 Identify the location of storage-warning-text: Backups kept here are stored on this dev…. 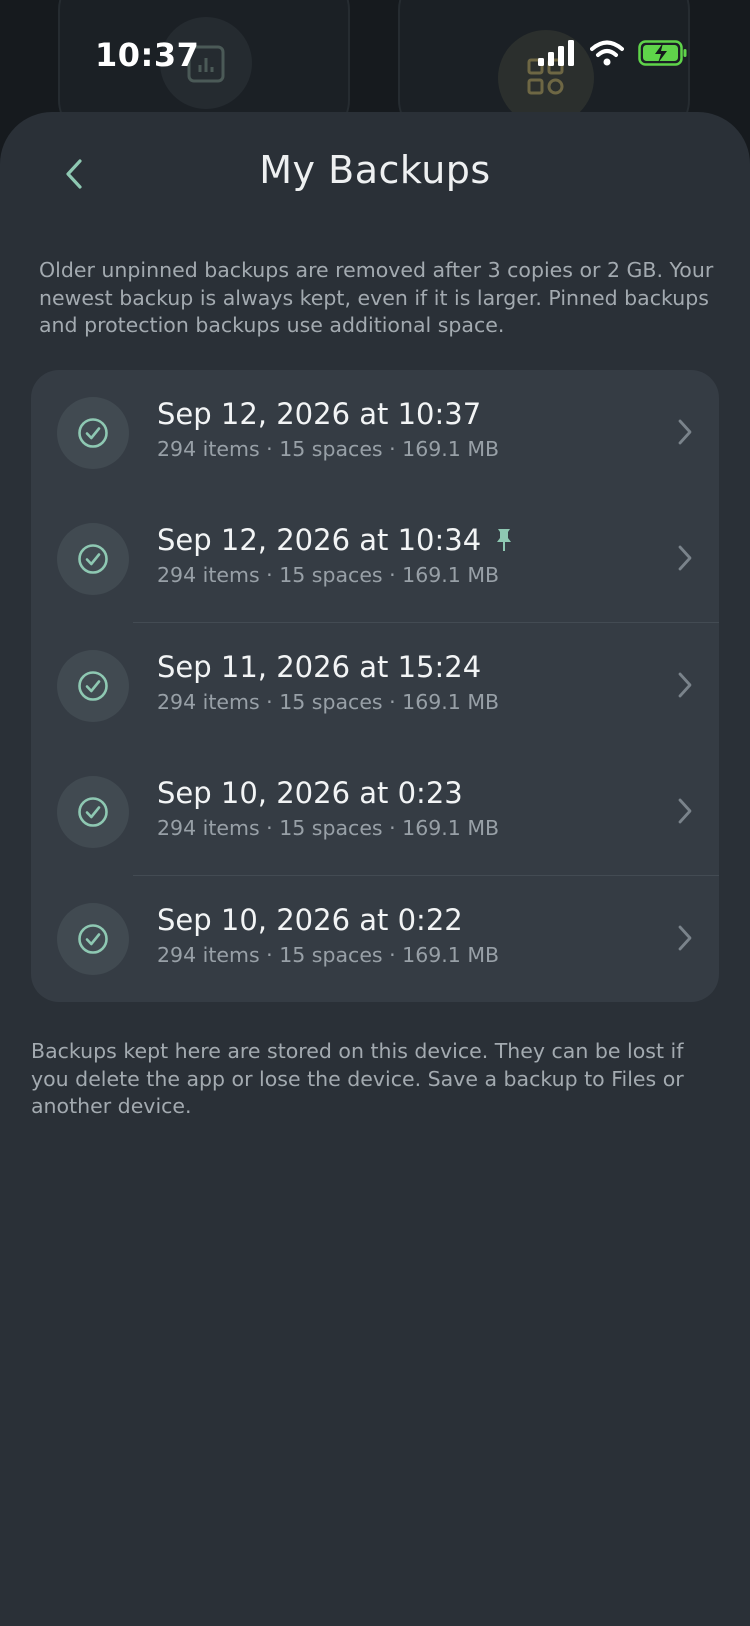
(357, 1078).